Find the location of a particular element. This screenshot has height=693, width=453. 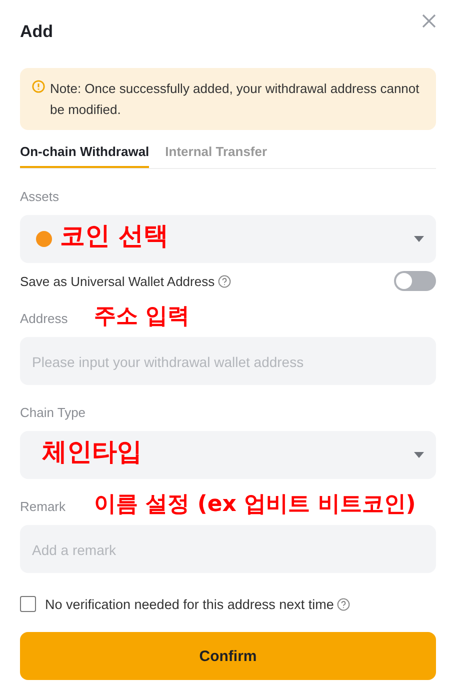

input-field: Add a remark is located at coordinates (228, 549).